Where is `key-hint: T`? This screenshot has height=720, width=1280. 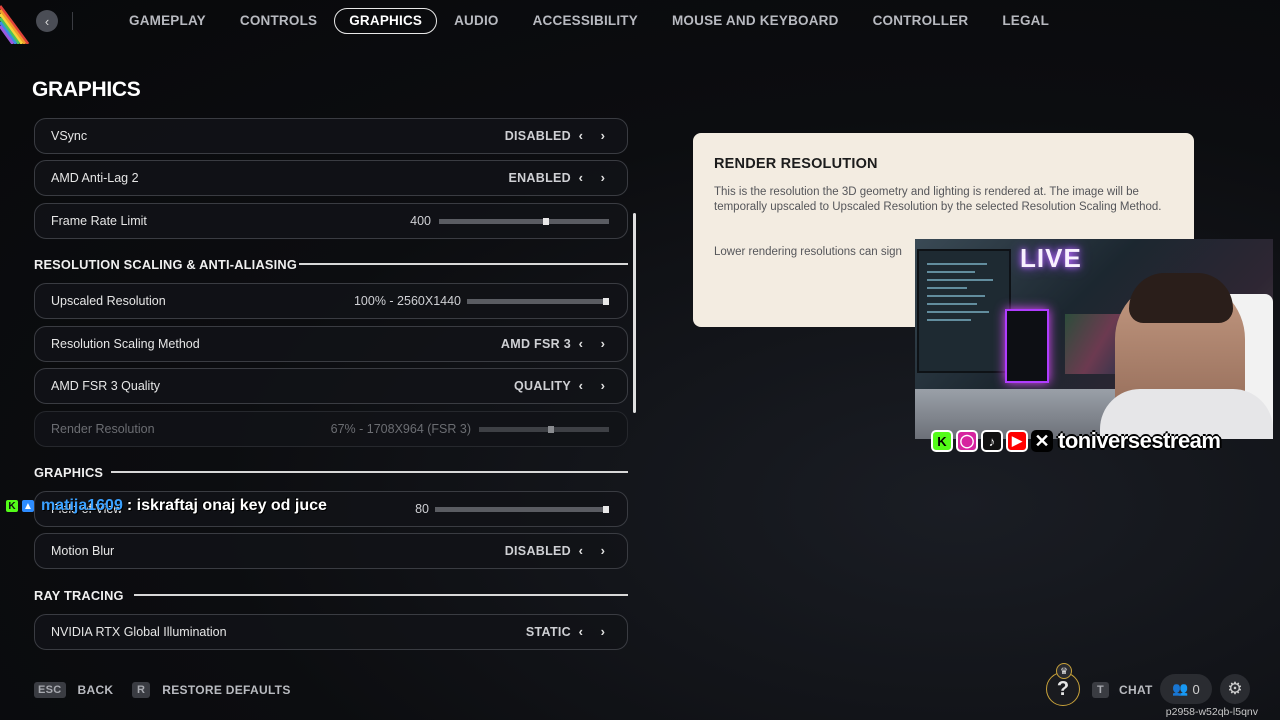 key-hint: T is located at coordinates (1101, 690).